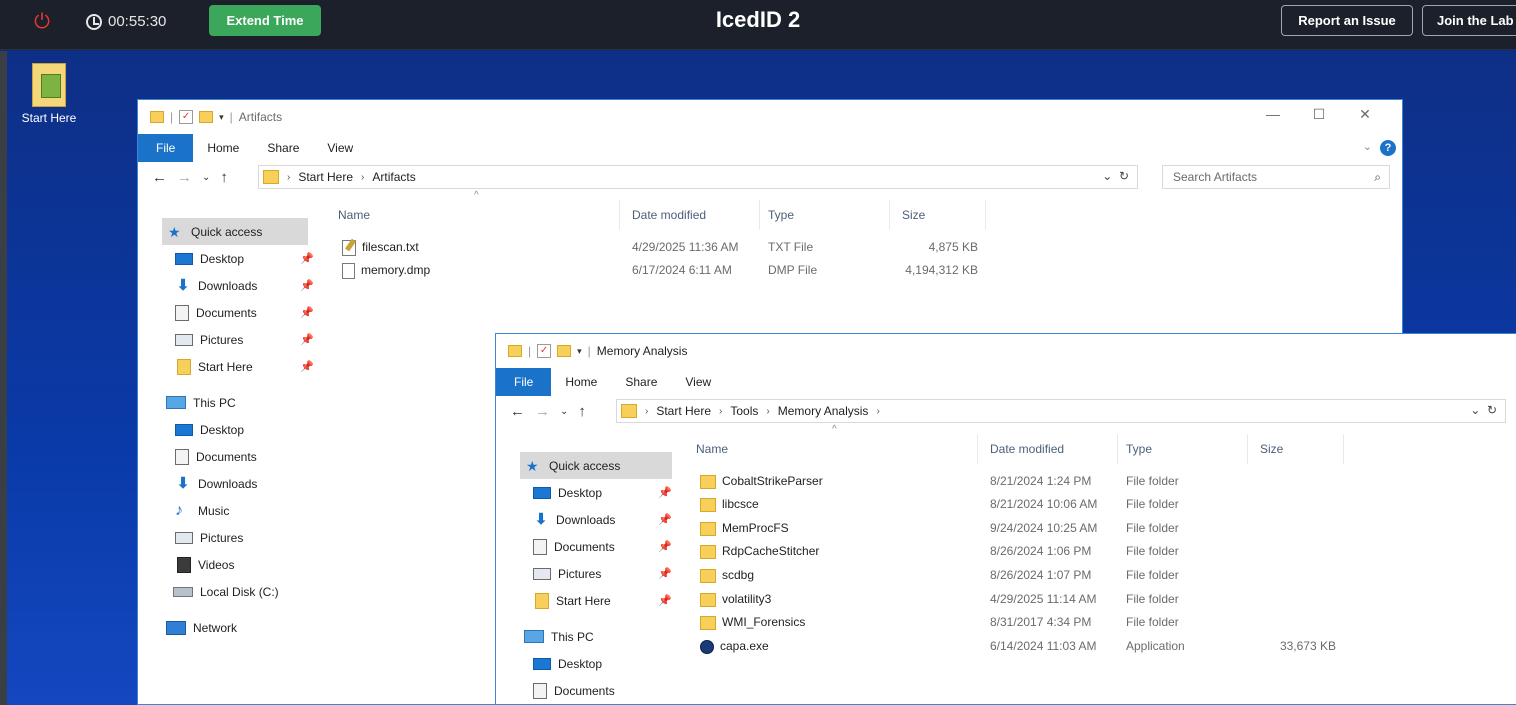  What do you see at coordinates (1388, 148) in the screenshot?
I see `help-icon: ?` at bounding box center [1388, 148].